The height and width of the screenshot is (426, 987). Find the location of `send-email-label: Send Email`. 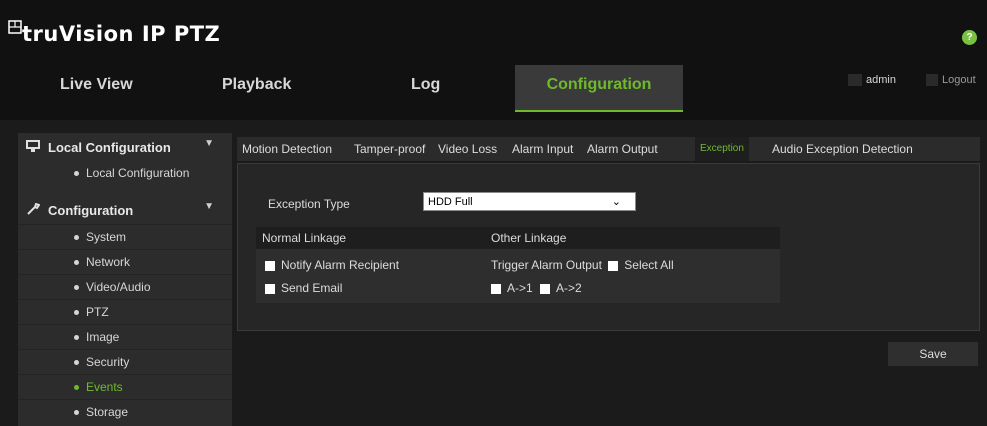

send-email-label: Send Email is located at coordinates (312, 288).